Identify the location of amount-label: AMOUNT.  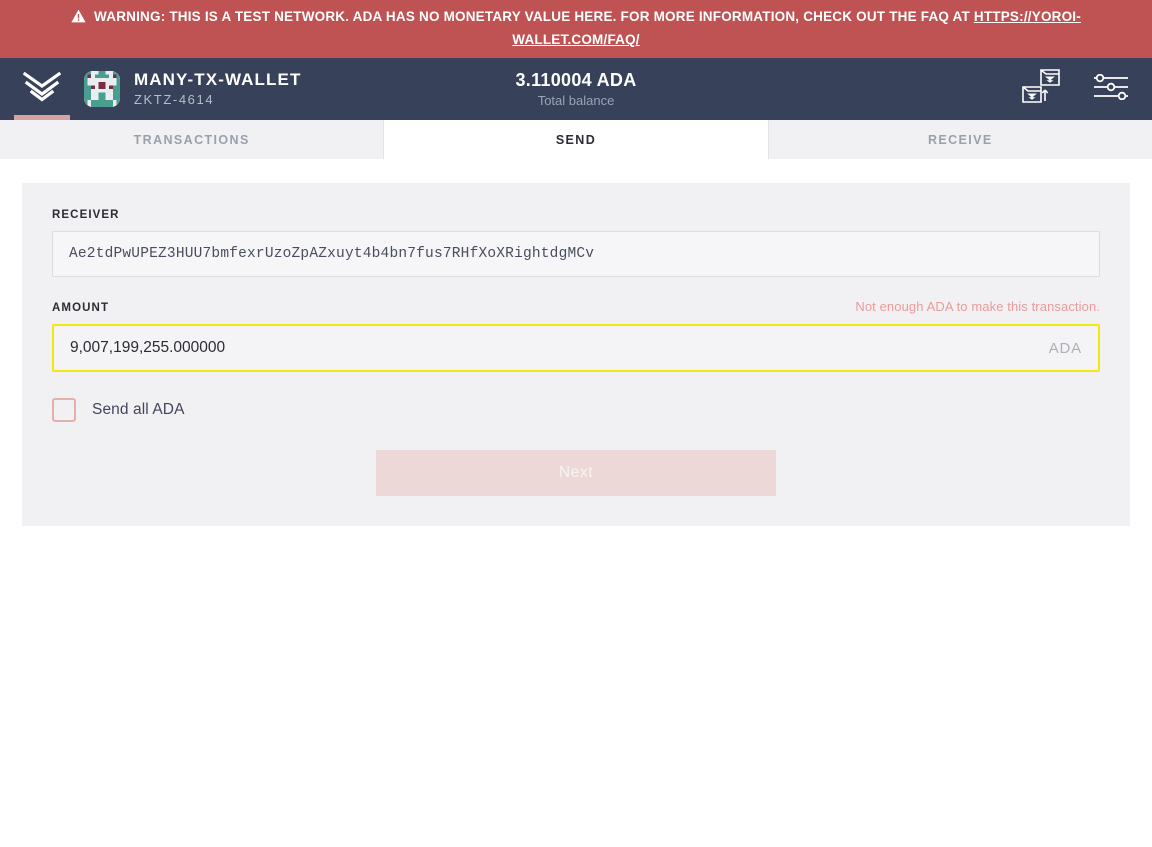
(81, 308).